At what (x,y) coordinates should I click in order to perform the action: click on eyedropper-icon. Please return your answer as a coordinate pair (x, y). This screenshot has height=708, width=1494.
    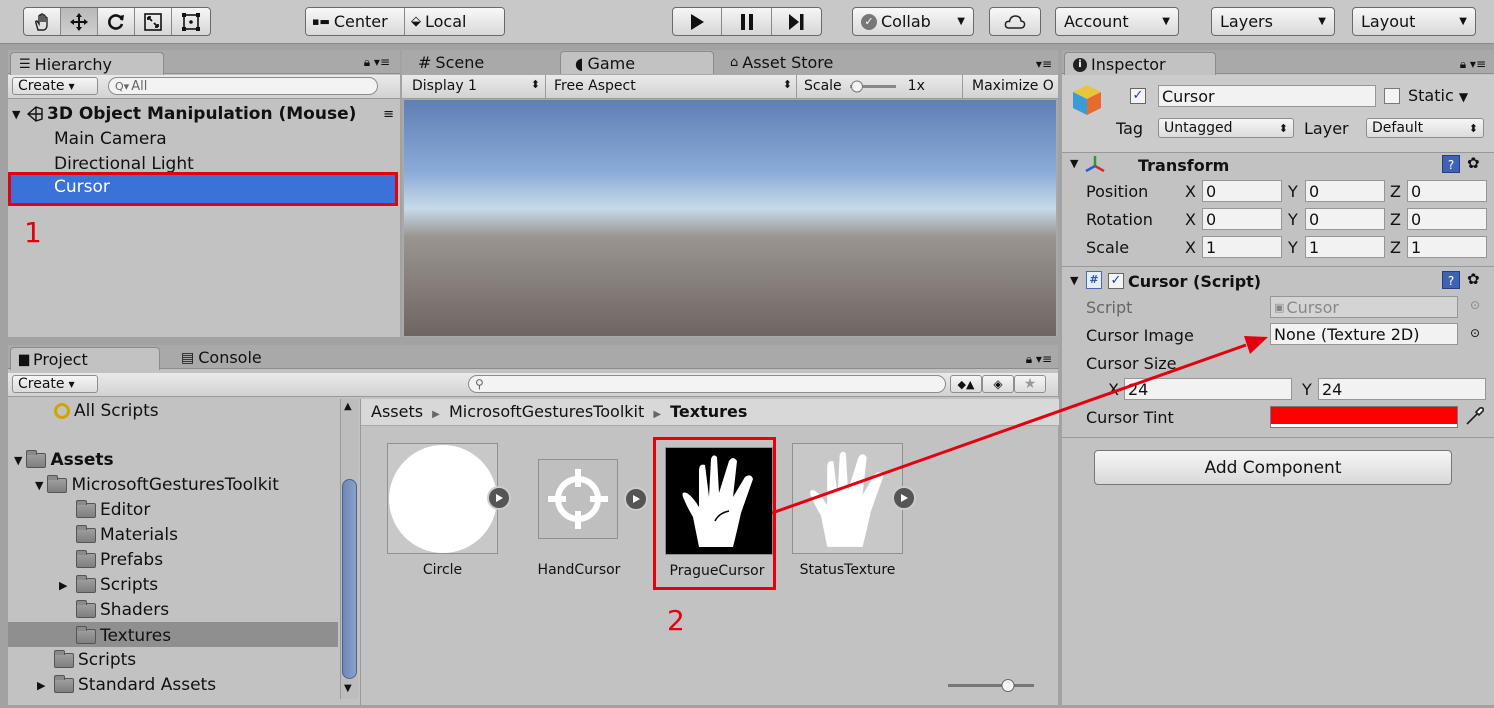
    Looking at the image, I should click on (1475, 416).